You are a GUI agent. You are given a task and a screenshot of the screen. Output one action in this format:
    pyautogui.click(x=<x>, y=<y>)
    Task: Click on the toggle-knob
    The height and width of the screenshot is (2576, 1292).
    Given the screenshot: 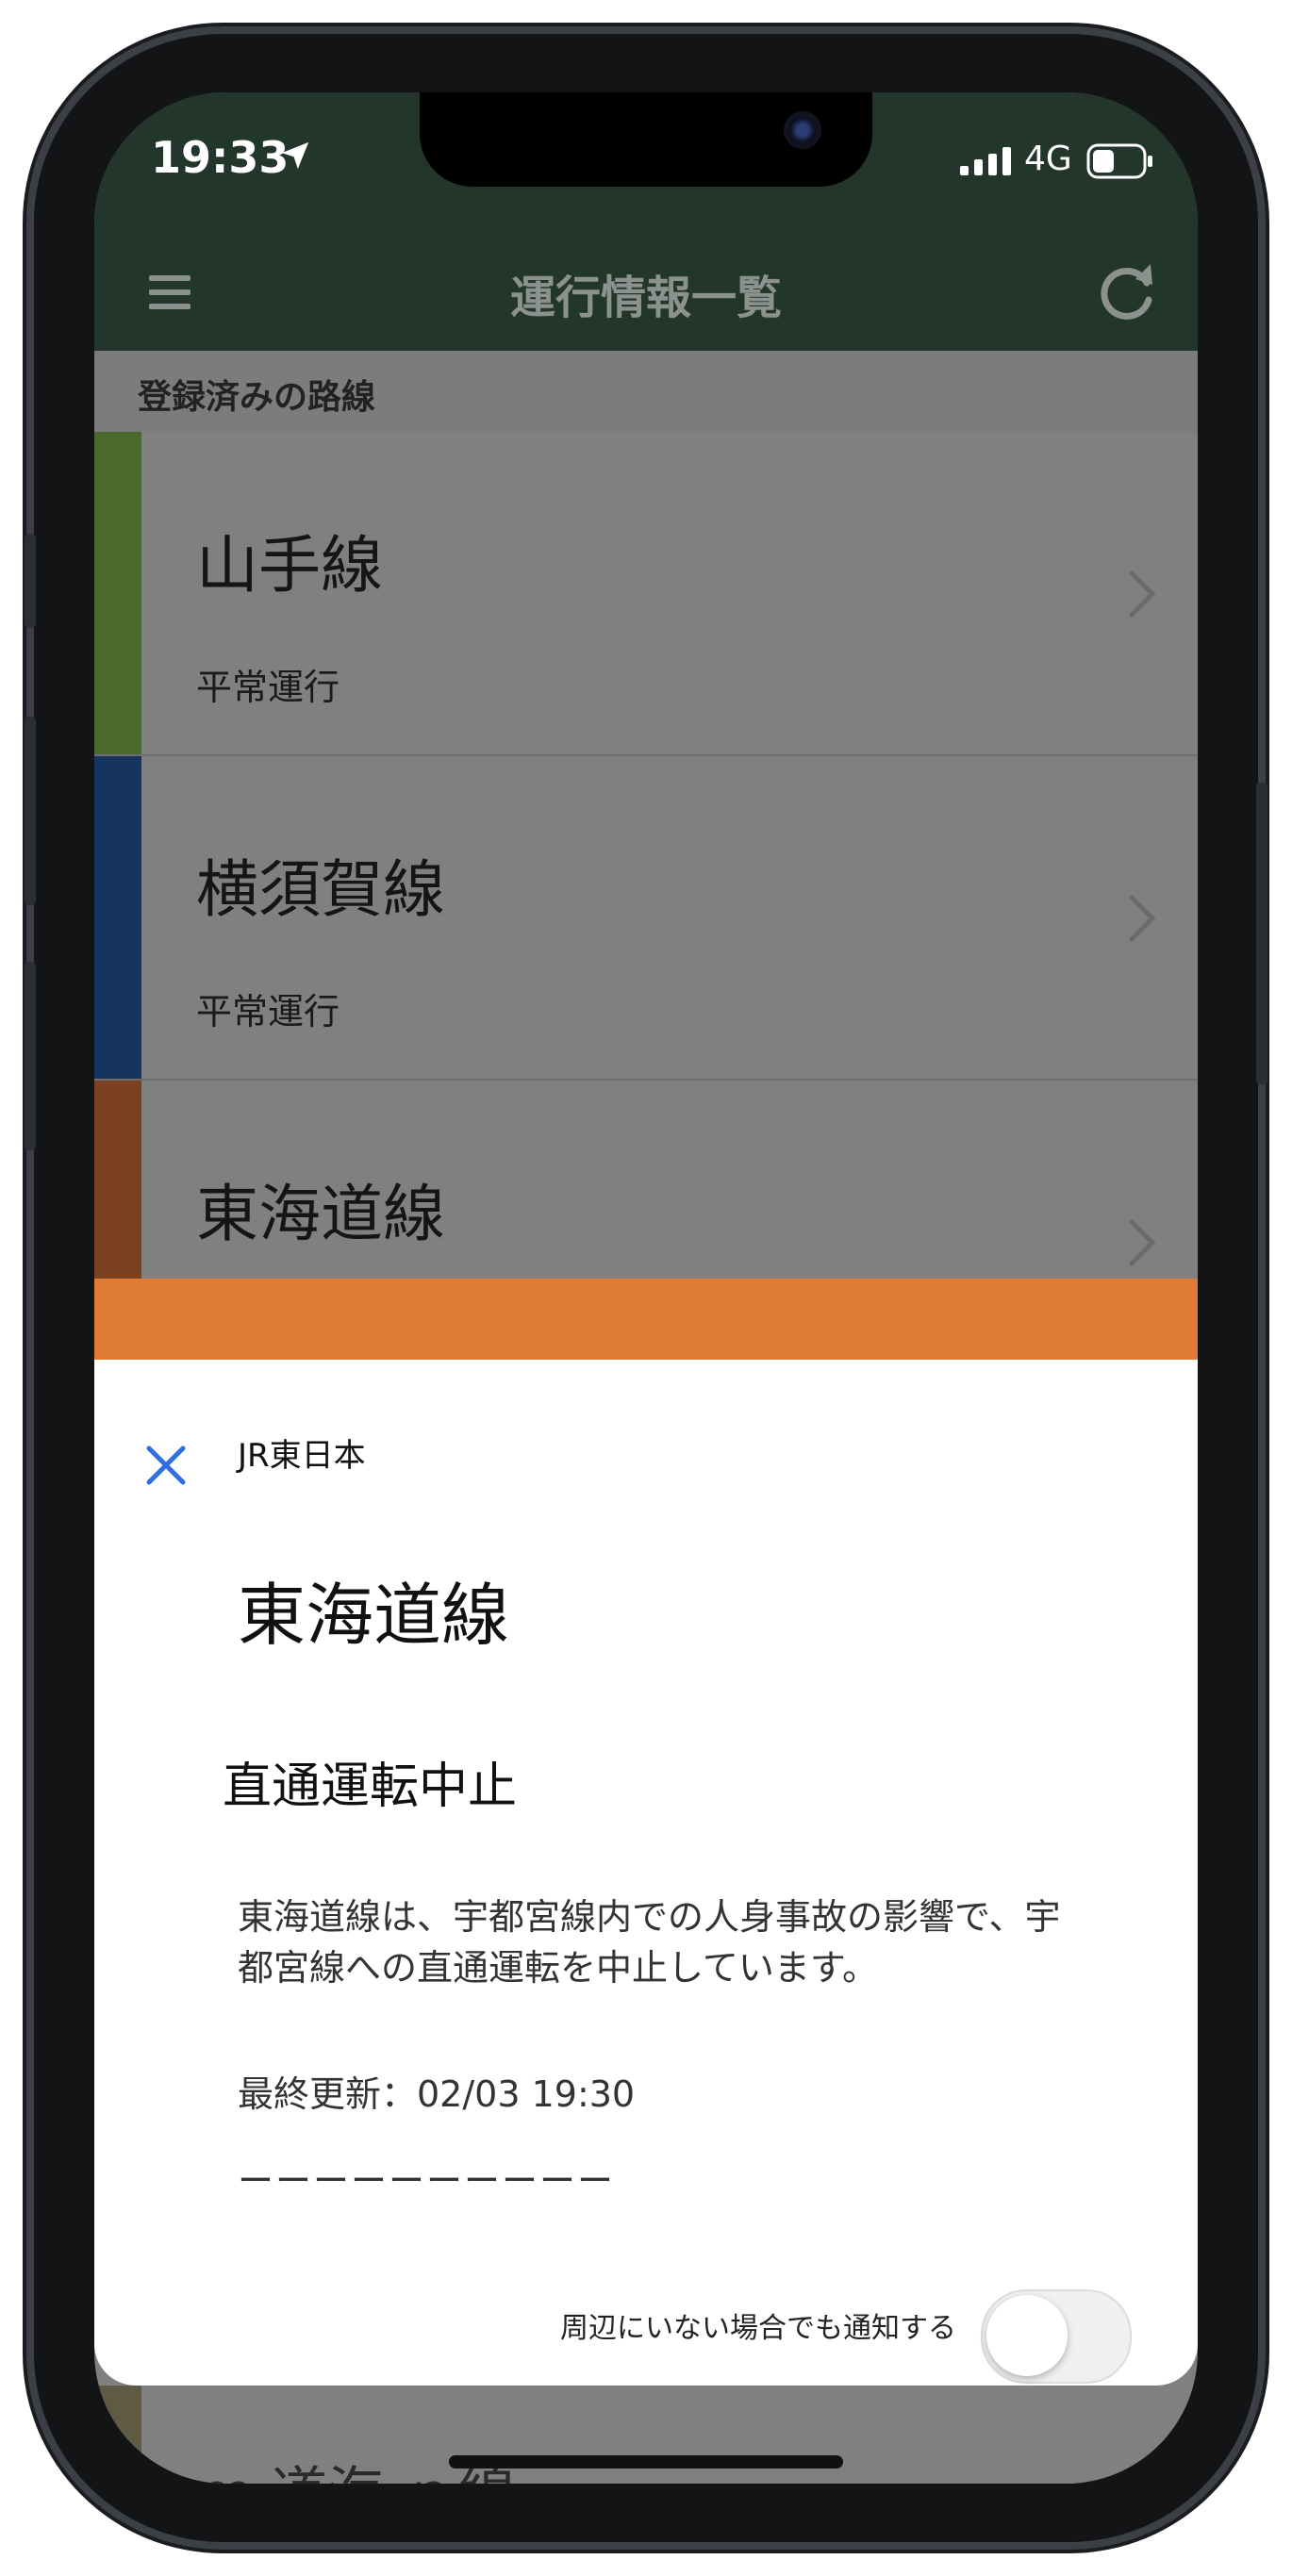 What is the action you would take?
    pyautogui.click(x=1027, y=2335)
    